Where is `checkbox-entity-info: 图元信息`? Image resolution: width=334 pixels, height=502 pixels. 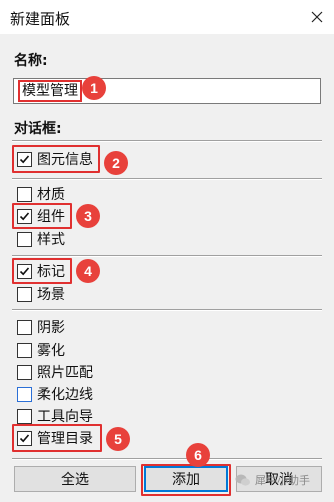
checkbox-entity-info: 图元信息 is located at coordinates (55, 159).